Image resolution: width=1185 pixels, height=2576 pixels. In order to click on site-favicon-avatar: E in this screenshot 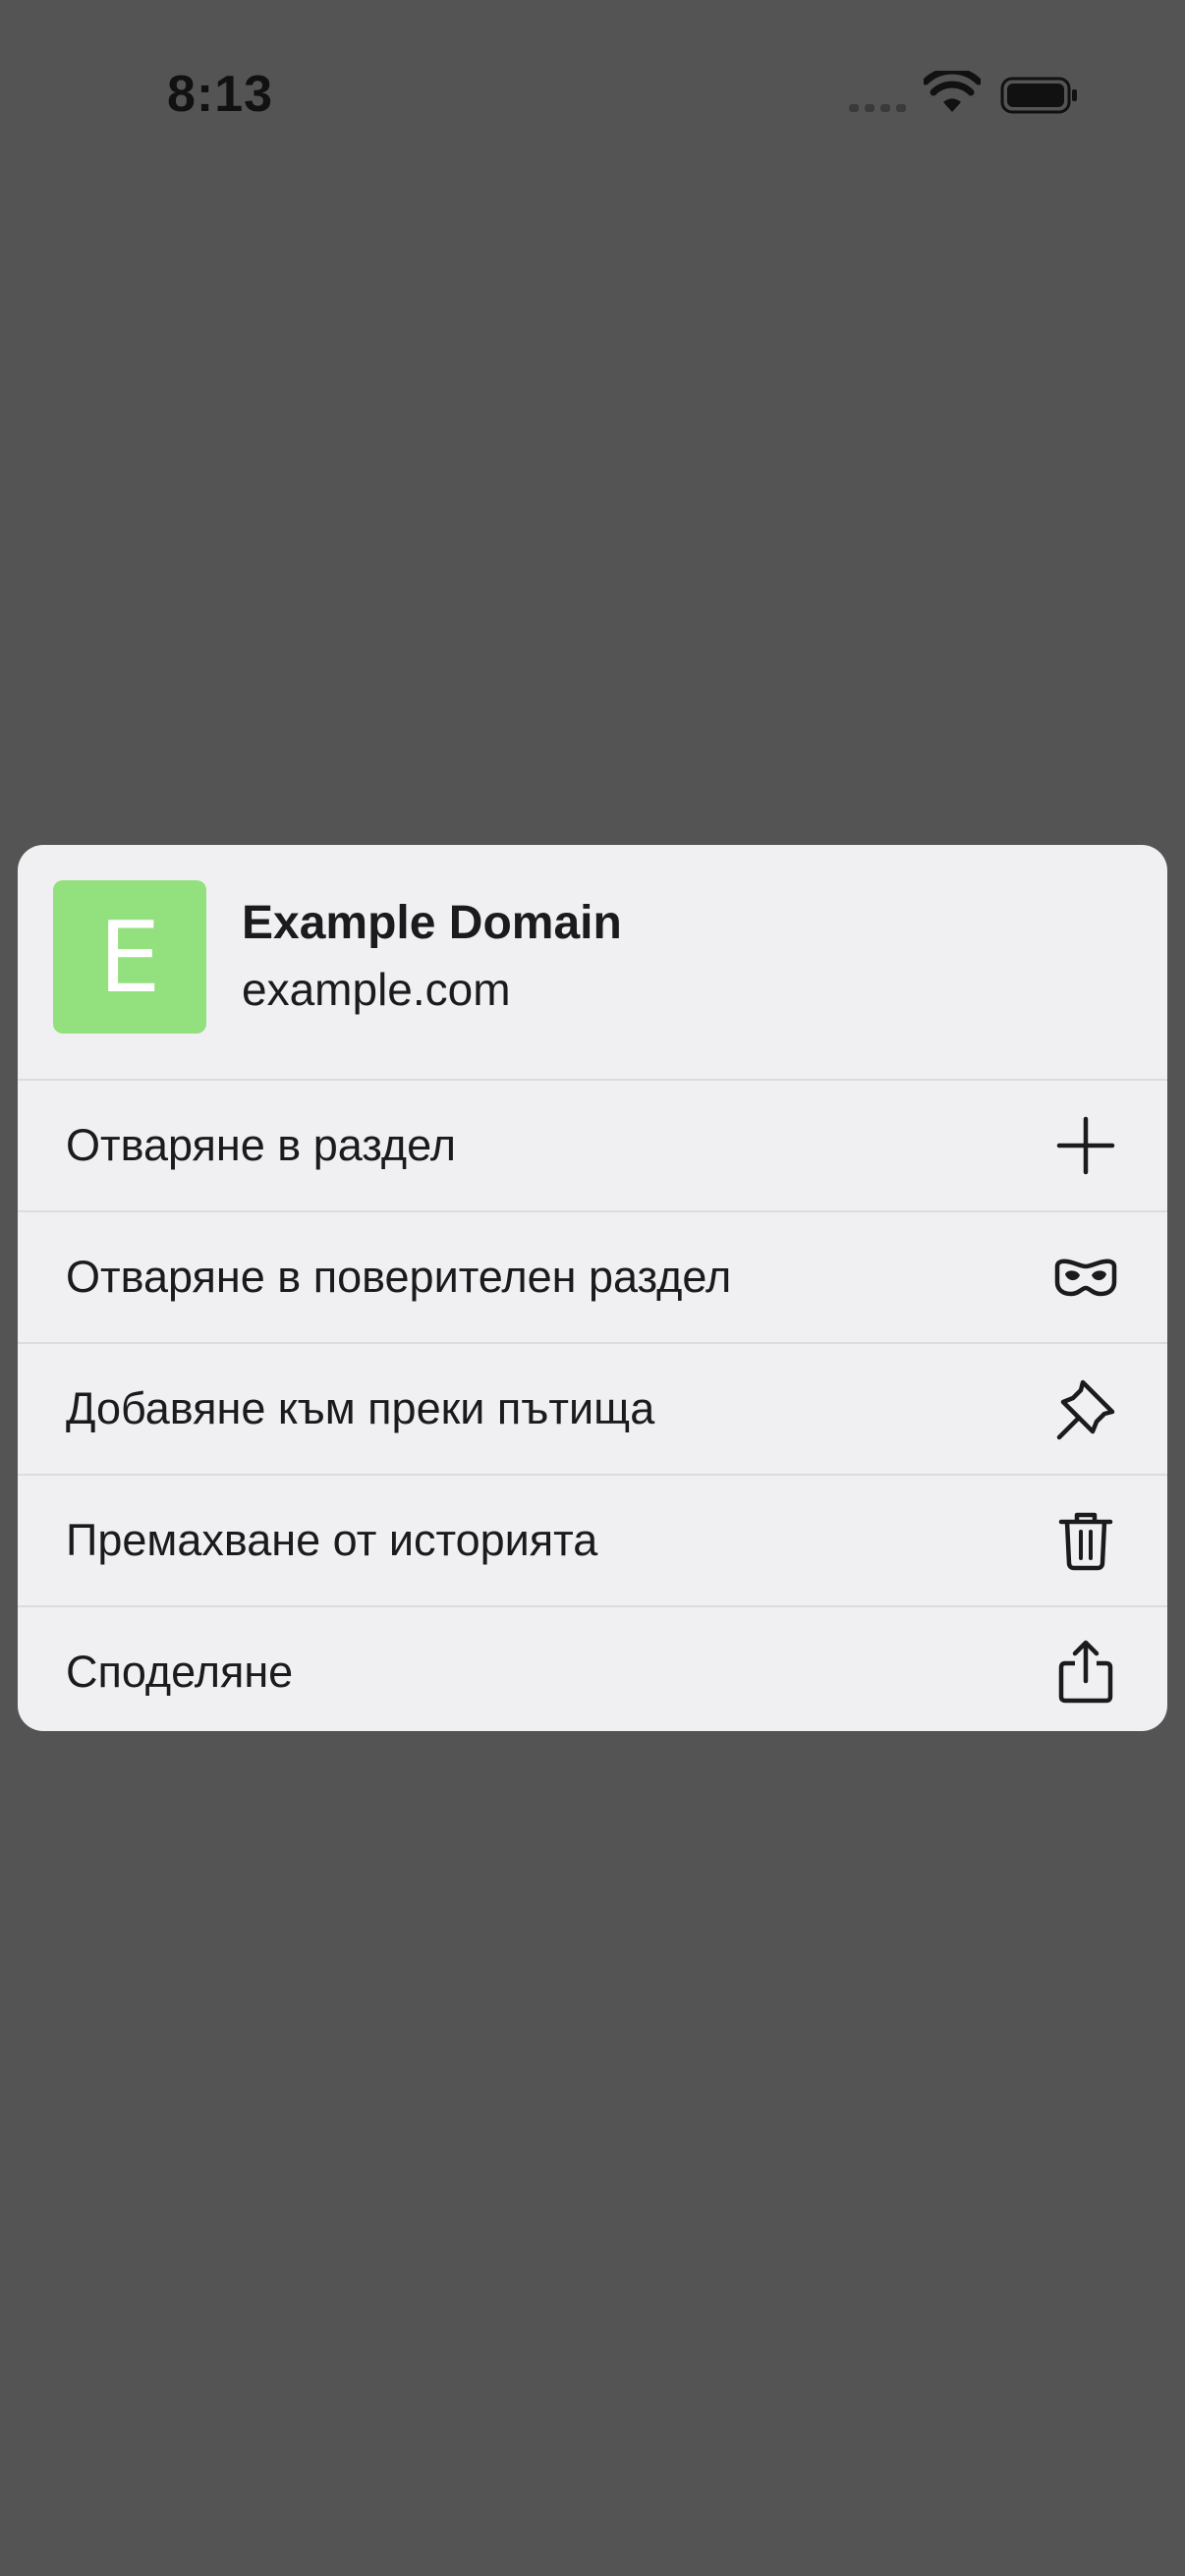, I will do `click(130, 957)`.